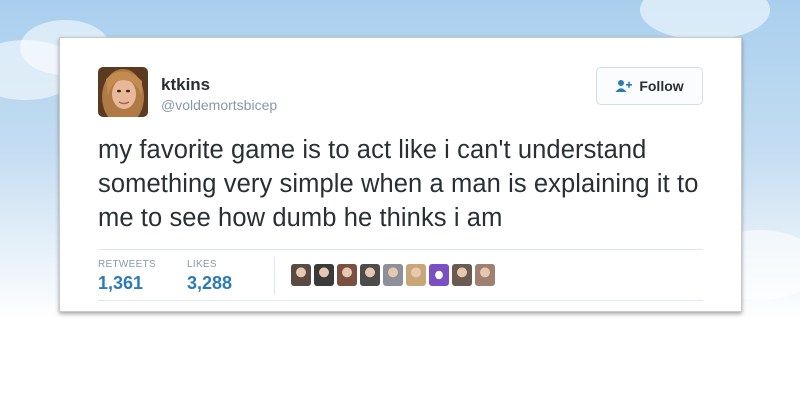 The height and width of the screenshot is (400, 800). I want to click on background-cloud, so click(705, 20).